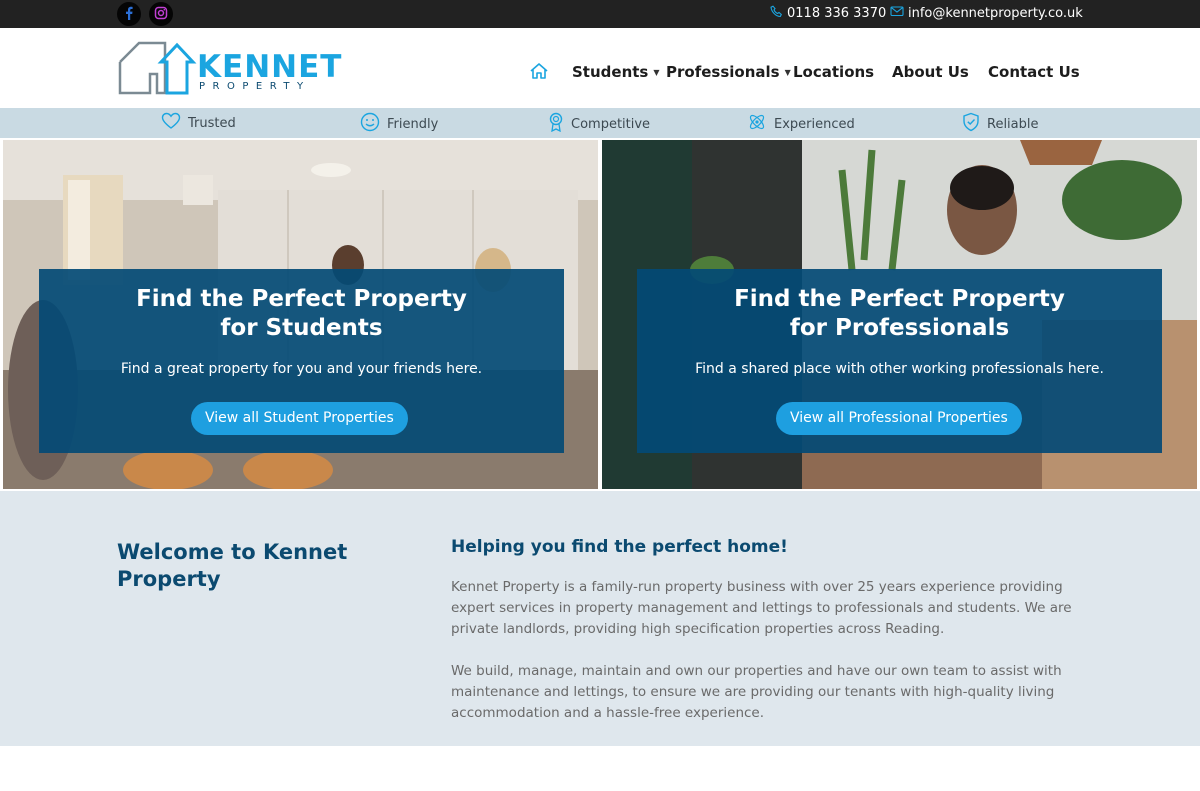  I want to click on value-label: Competitive, so click(611, 124).